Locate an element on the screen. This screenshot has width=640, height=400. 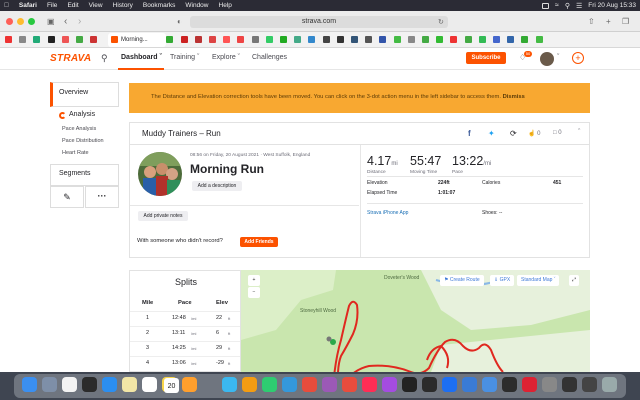
menu-window: Window is located at coordinates (196, 5).